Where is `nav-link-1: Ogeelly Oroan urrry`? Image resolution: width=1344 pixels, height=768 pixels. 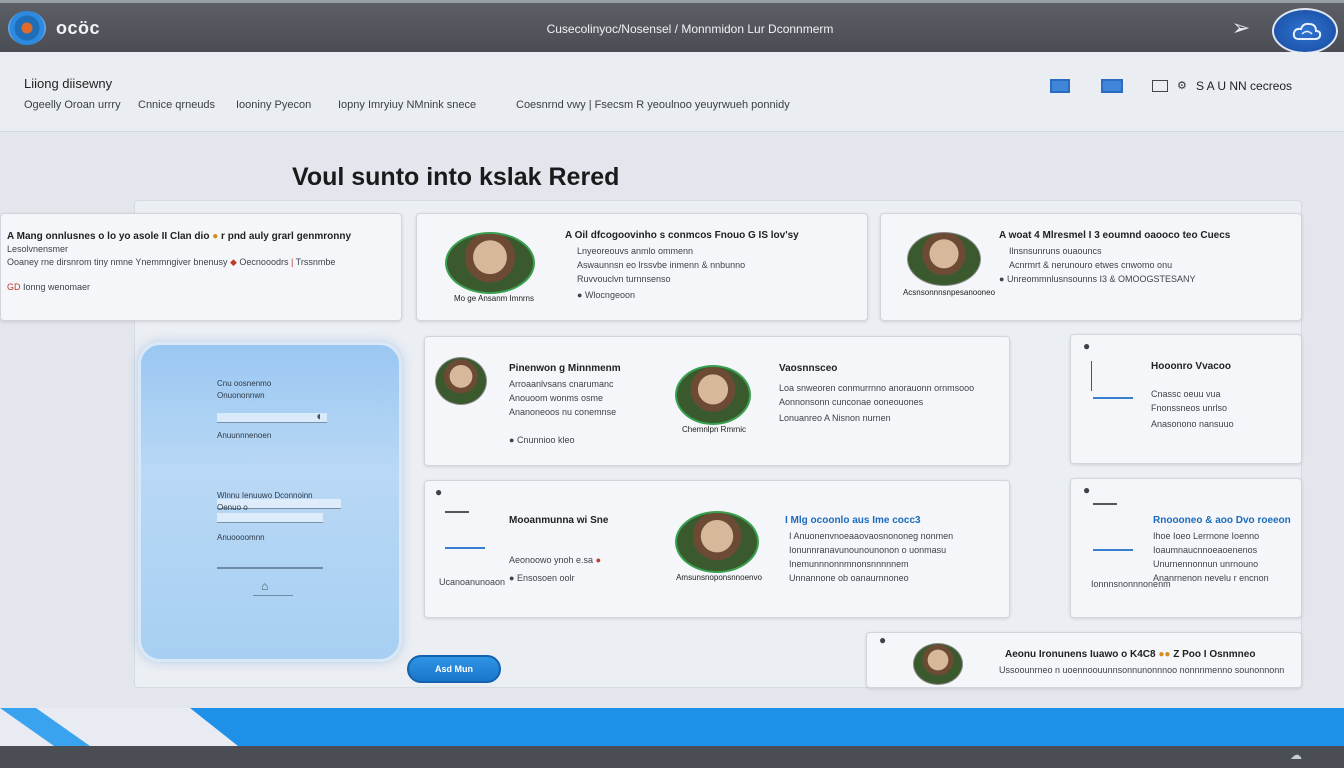 nav-link-1: Ogeelly Oroan urrry is located at coordinates (72, 105).